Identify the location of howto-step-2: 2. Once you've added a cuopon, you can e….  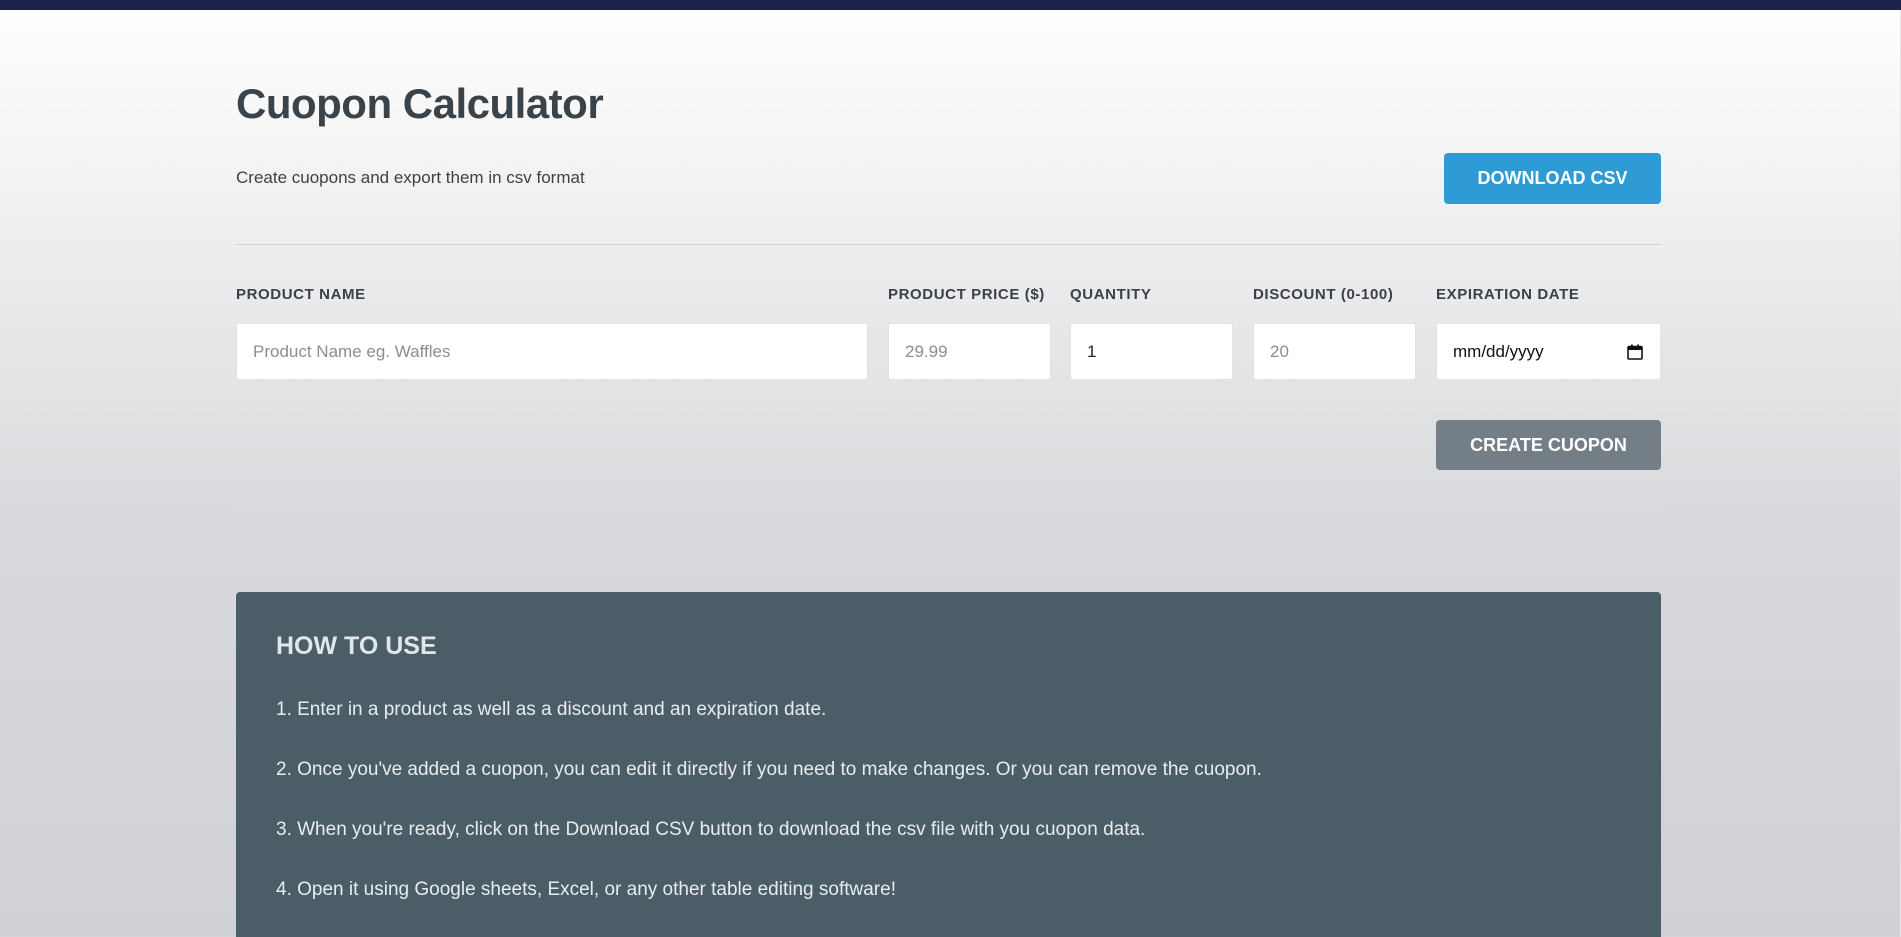
(769, 769).